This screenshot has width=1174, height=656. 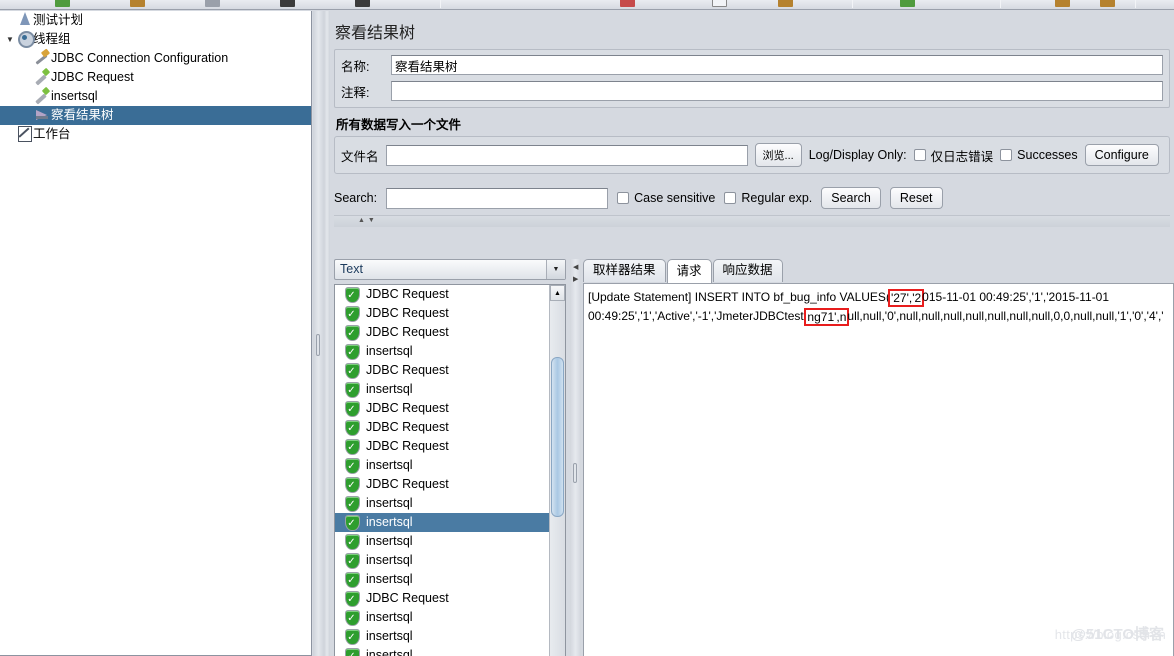 What do you see at coordinates (1107, 3) in the screenshot?
I see `stop-icon` at bounding box center [1107, 3].